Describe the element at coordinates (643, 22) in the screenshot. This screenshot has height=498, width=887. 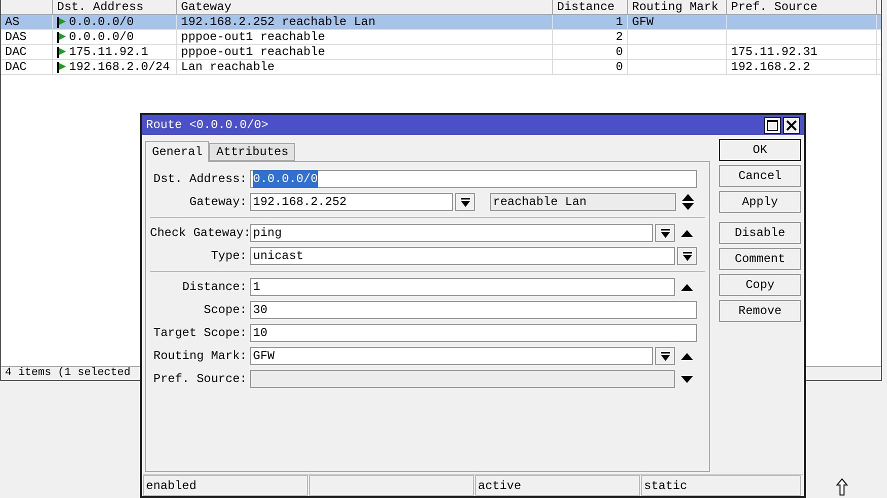
I see `table-cell-text: GFW` at that location.